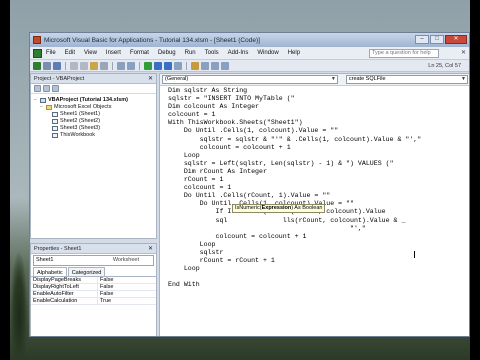 The image size is (480, 360). I want to click on view-object-icon, so click(46, 88).